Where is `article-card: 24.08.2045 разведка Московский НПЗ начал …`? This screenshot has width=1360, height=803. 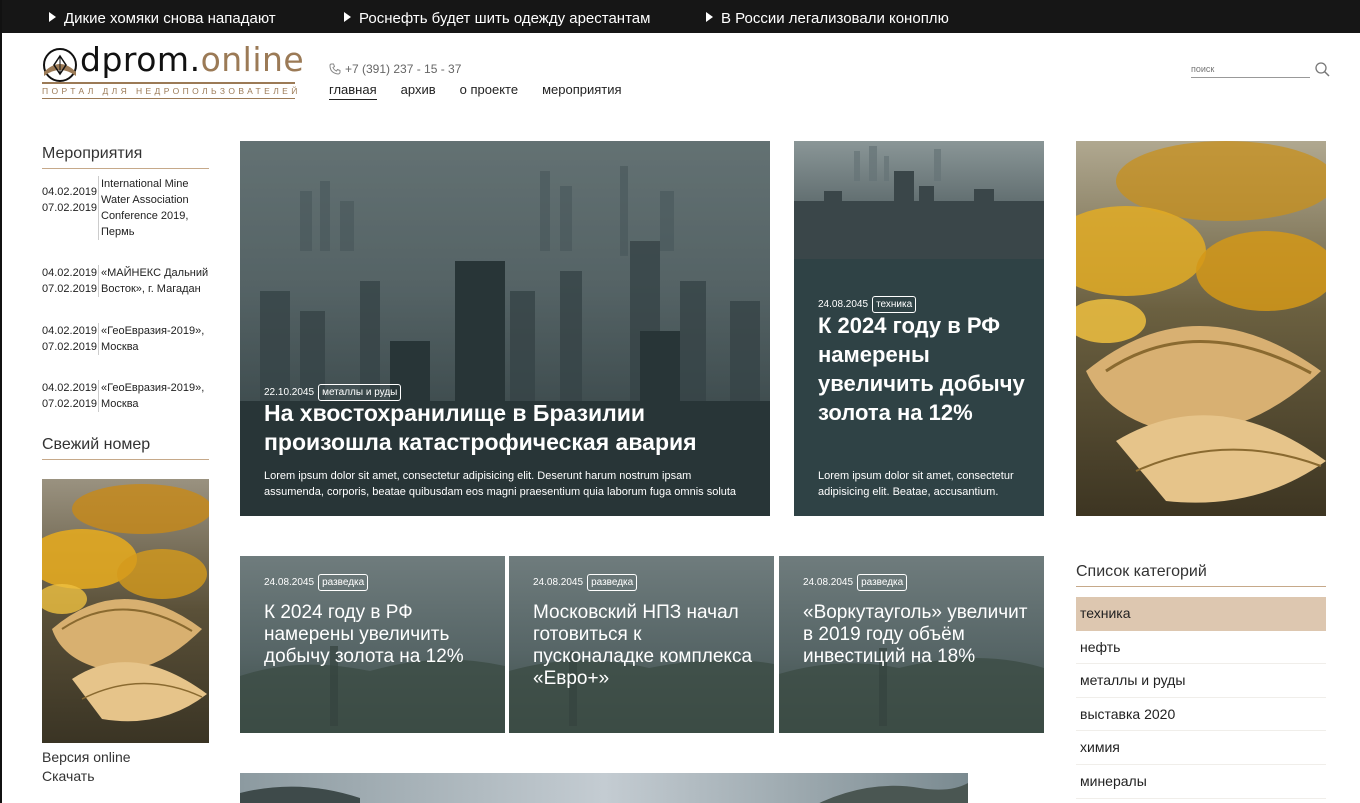 article-card: 24.08.2045 разведка Московский НПЗ начал … is located at coordinates (641, 644).